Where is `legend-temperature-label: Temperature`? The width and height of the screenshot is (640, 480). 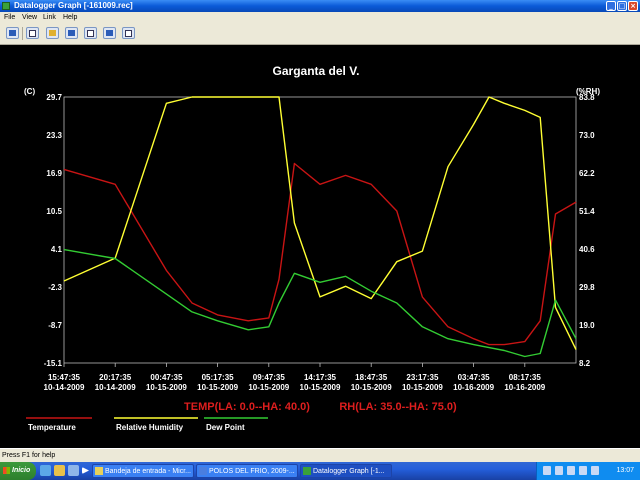
legend-temperature-label: Temperature is located at coordinates (52, 427).